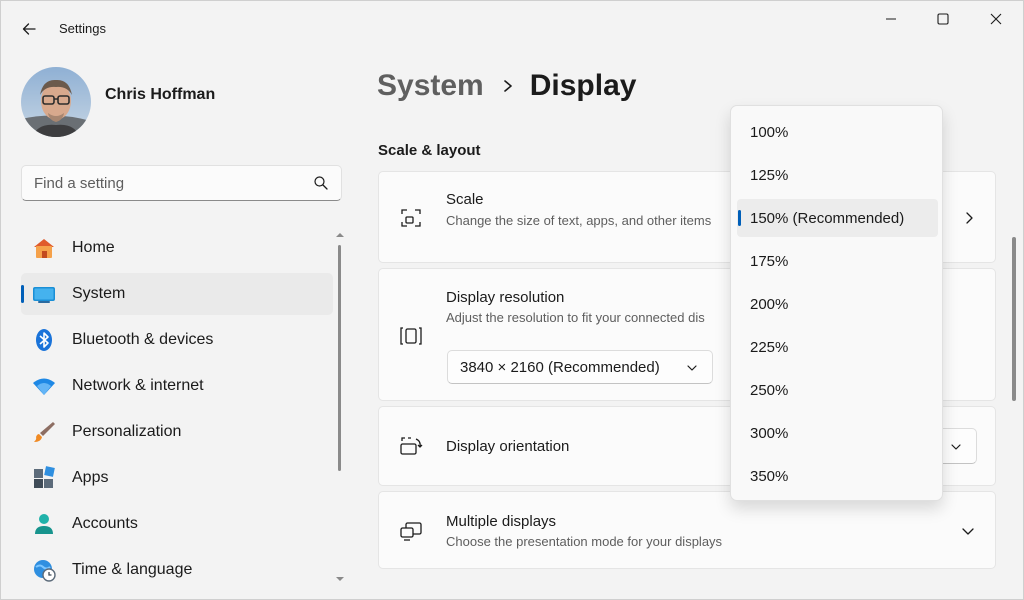  Describe the element at coordinates (177, 478) in the screenshot. I see `sidebar-item-apps: Apps` at that location.